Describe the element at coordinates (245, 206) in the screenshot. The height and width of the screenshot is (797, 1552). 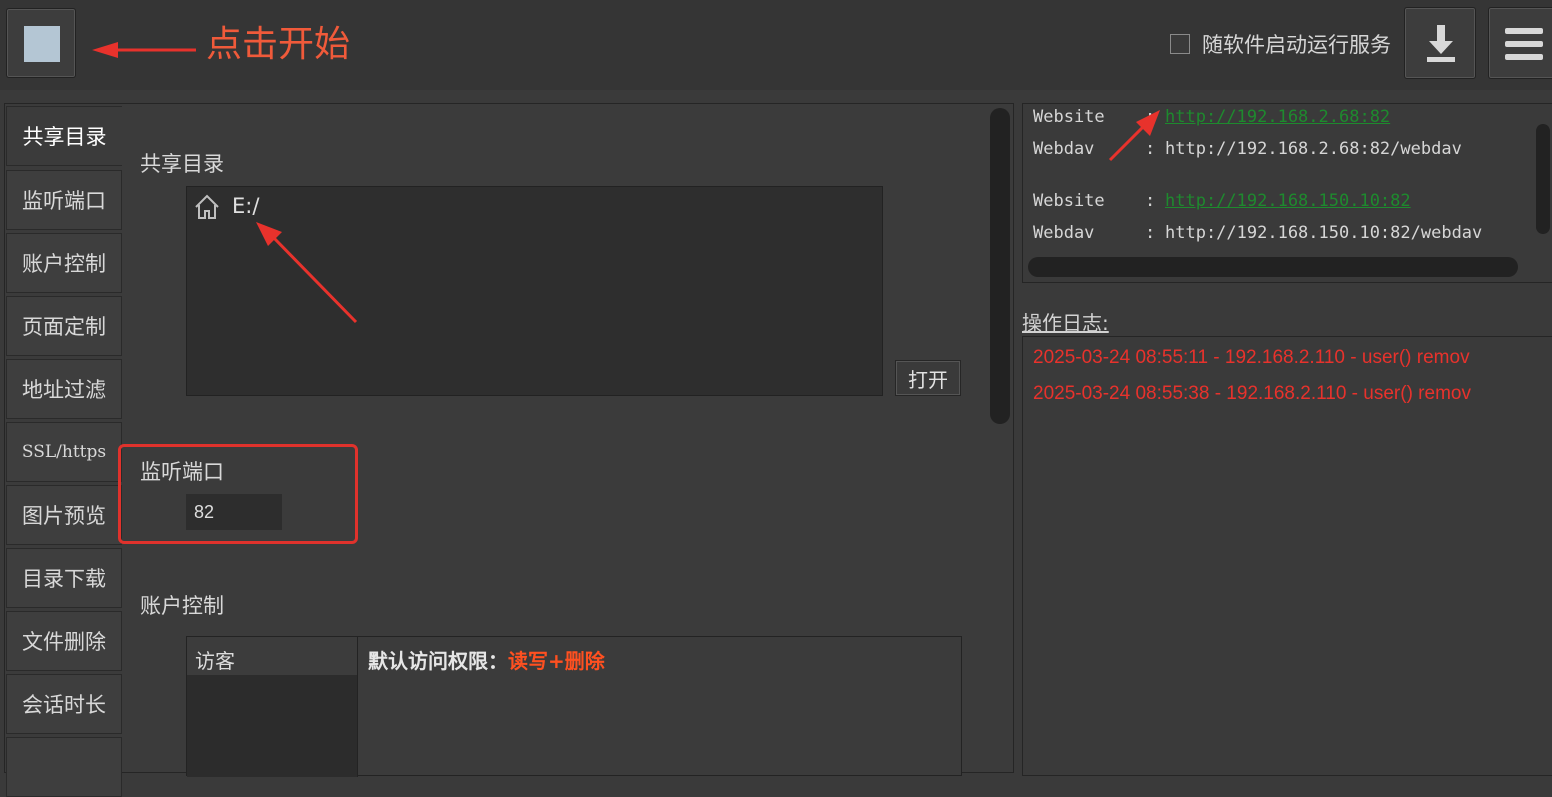
I see `shared-directory-path: E:/` at that location.